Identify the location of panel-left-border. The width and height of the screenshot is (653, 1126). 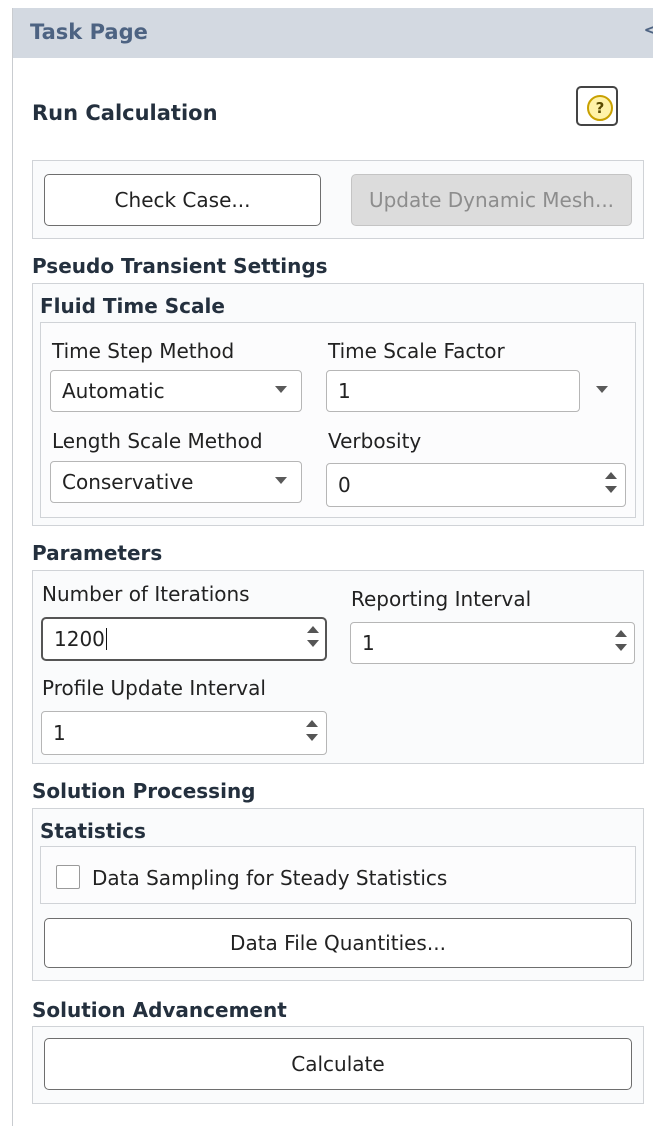
(12, 567).